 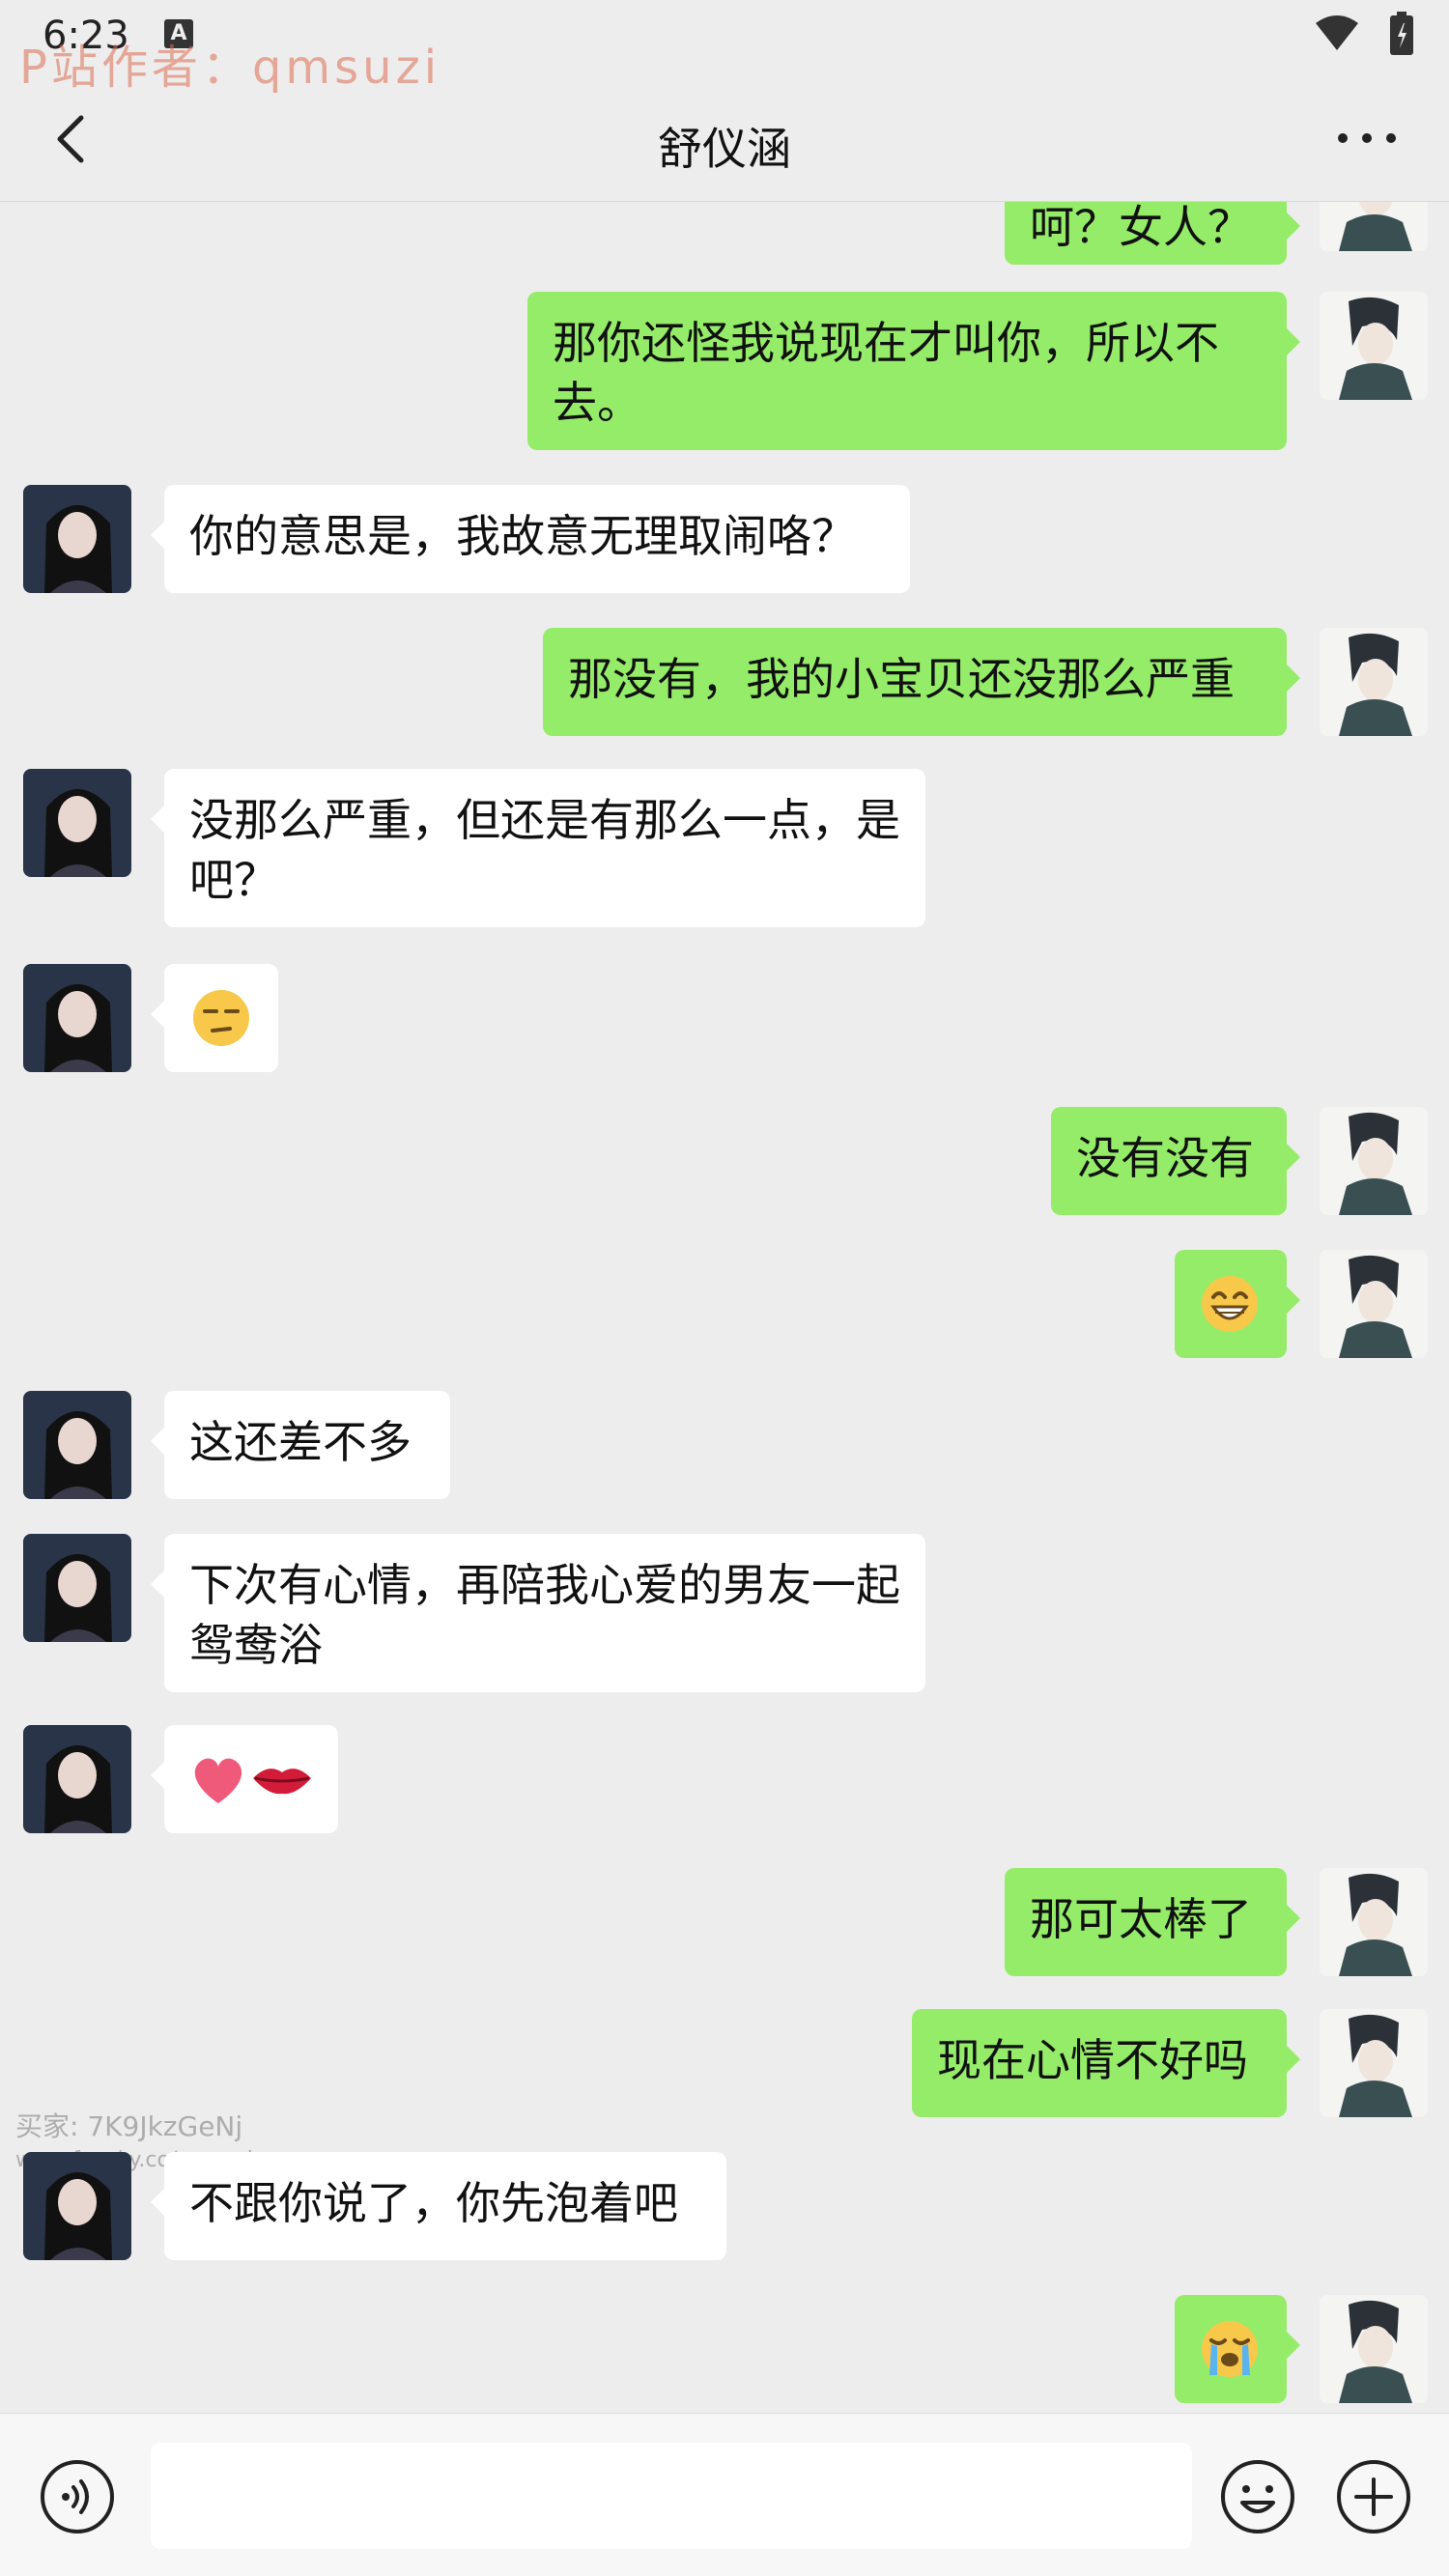 I want to click on battery-icon, so click(x=1401, y=33).